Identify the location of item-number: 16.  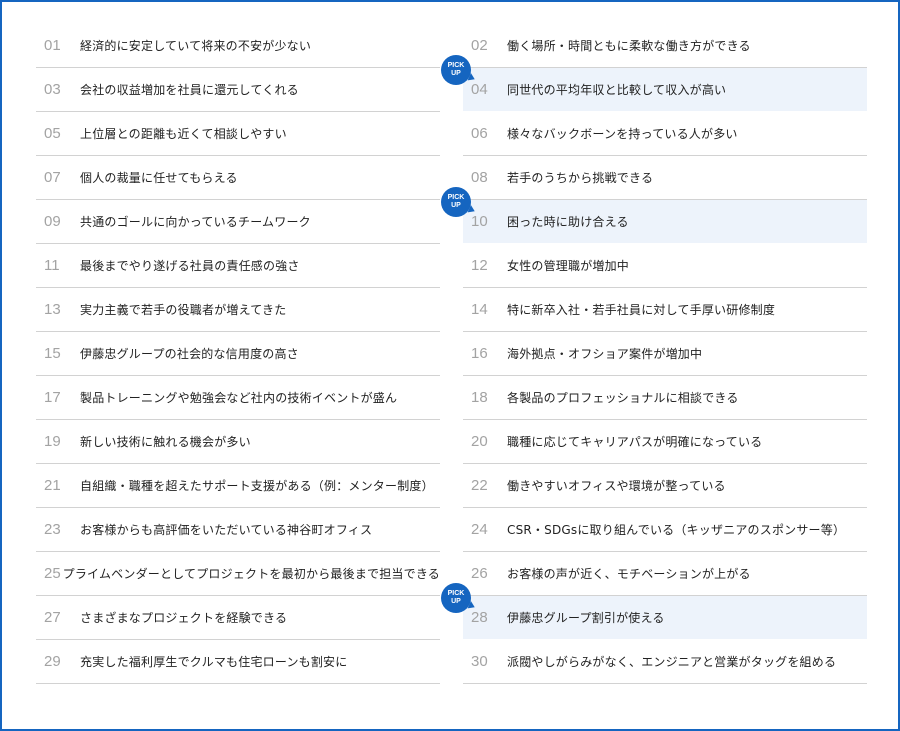
(479, 353).